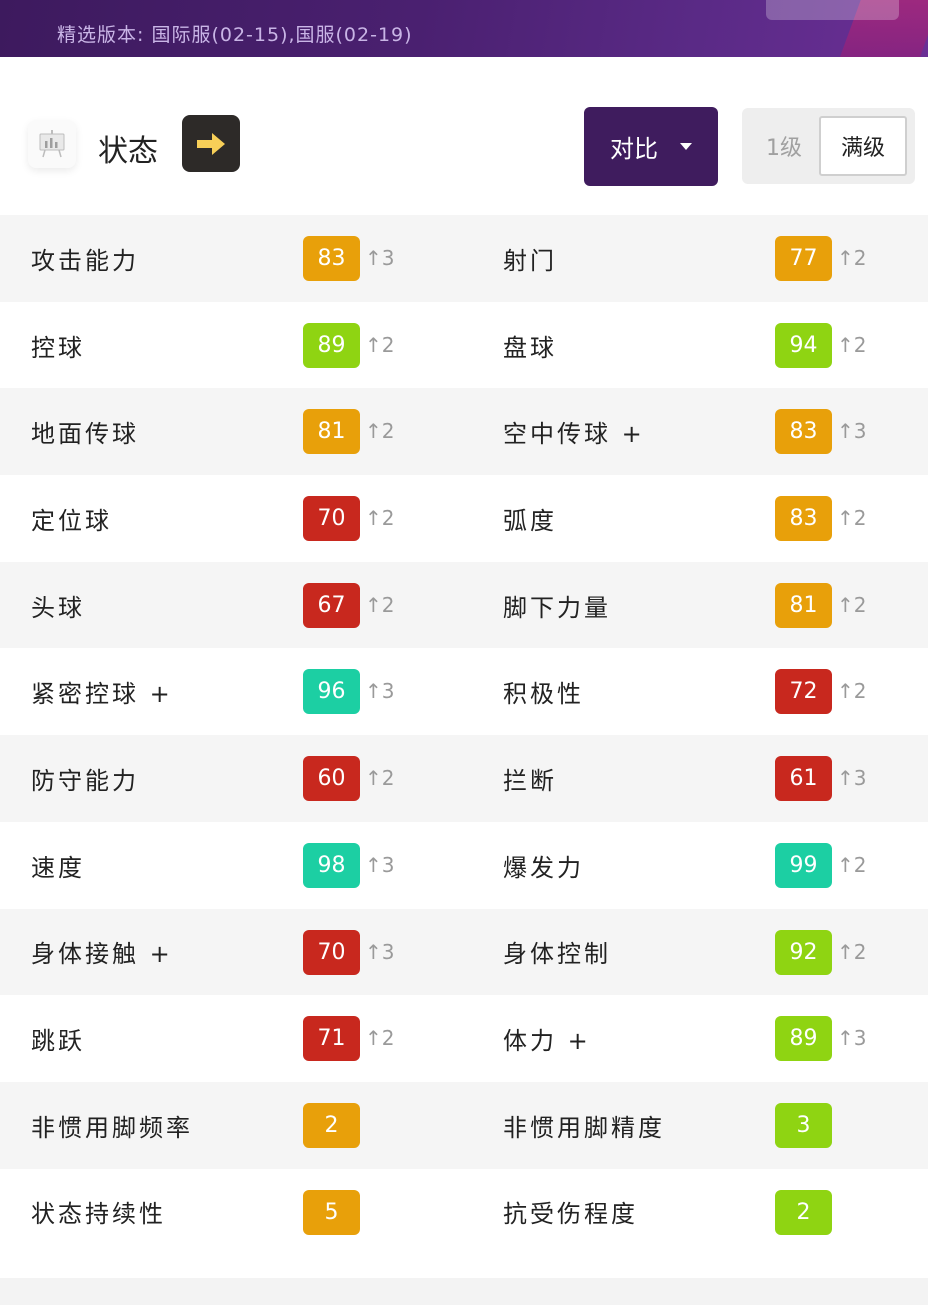 Image resolution: width=928 pixels, height=1305 pixels. I want to click on table-row: 定位球 70 ↑2 弧度 83 ↑2, so click(464, 518).